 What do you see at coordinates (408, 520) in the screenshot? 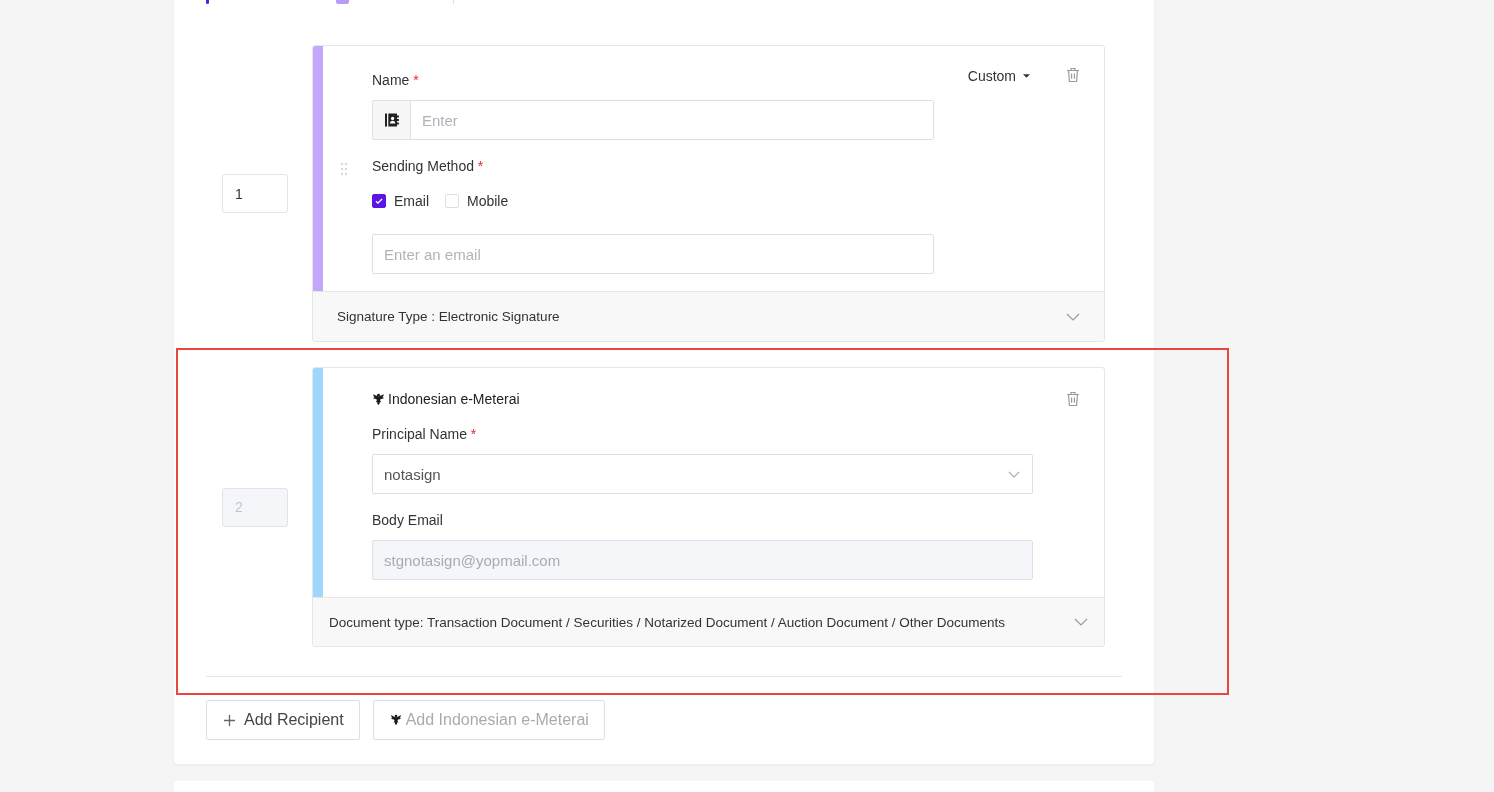
I see `field-label: Body Email` at bounding box center [408, 520].